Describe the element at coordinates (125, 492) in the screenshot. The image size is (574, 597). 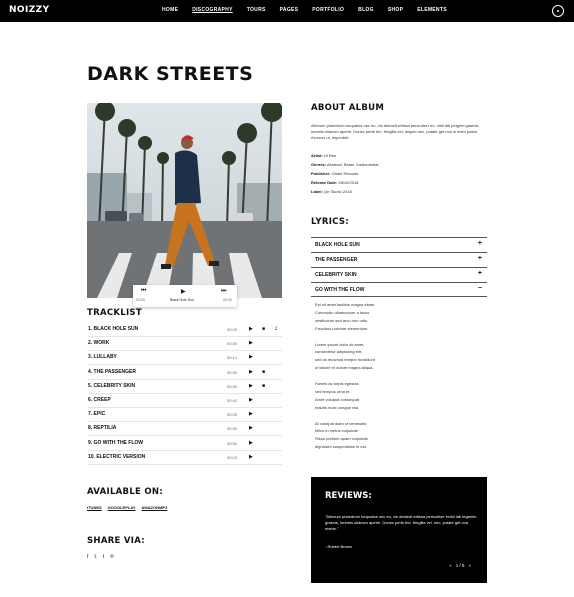
I see `available-title: AVAILABLE ON:` at that location.